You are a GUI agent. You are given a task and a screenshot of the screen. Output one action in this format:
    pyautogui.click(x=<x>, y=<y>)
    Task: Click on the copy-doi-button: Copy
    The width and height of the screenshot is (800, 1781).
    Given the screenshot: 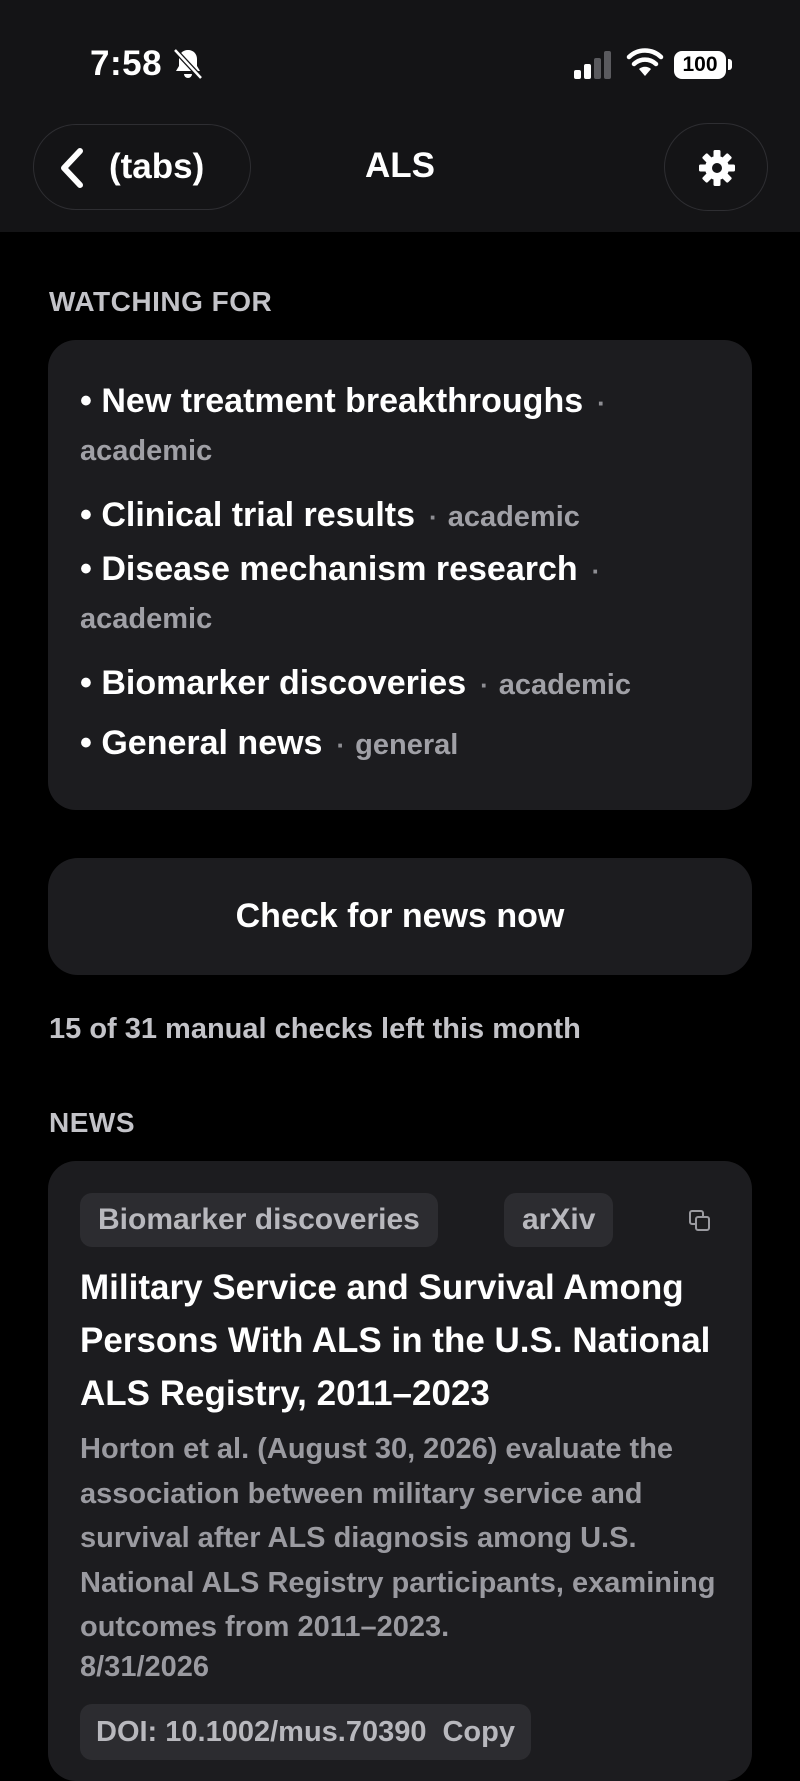 What is the action you would take?
    pyautogui.click(x=478, y=1732)
    